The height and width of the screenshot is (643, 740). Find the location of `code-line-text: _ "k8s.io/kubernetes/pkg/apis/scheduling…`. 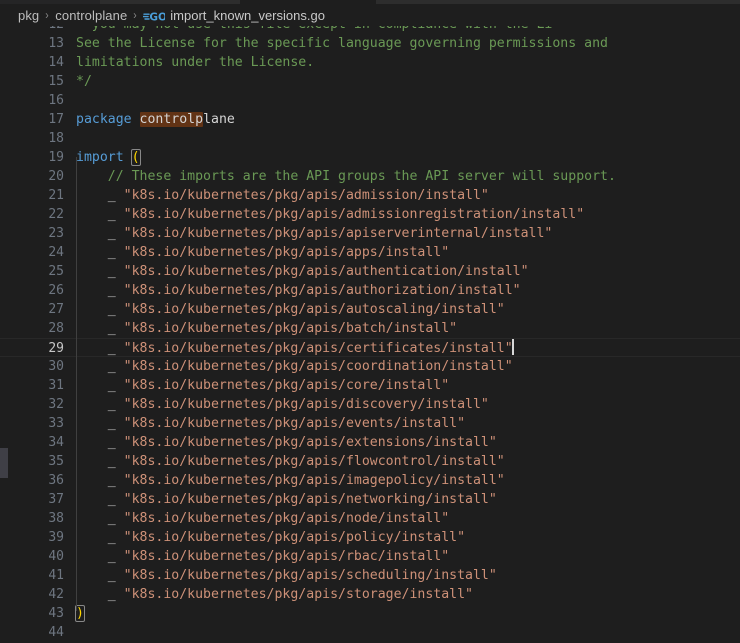

code-line-text: _ "k8s.io/kubernetes/pkg/apis/scheduling… is located at coordinates (286, 575).